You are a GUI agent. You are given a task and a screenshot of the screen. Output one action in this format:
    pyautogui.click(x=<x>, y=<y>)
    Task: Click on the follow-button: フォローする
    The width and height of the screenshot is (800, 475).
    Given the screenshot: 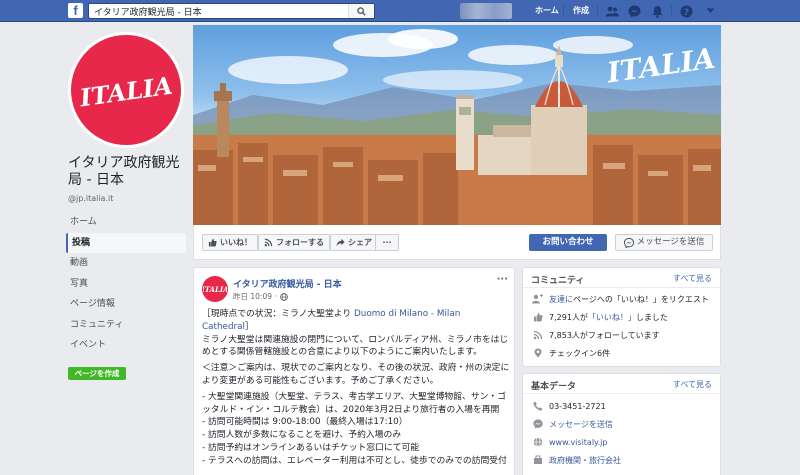 What is the action you would take?
    pyautogui.click(x=294, y=242)
    